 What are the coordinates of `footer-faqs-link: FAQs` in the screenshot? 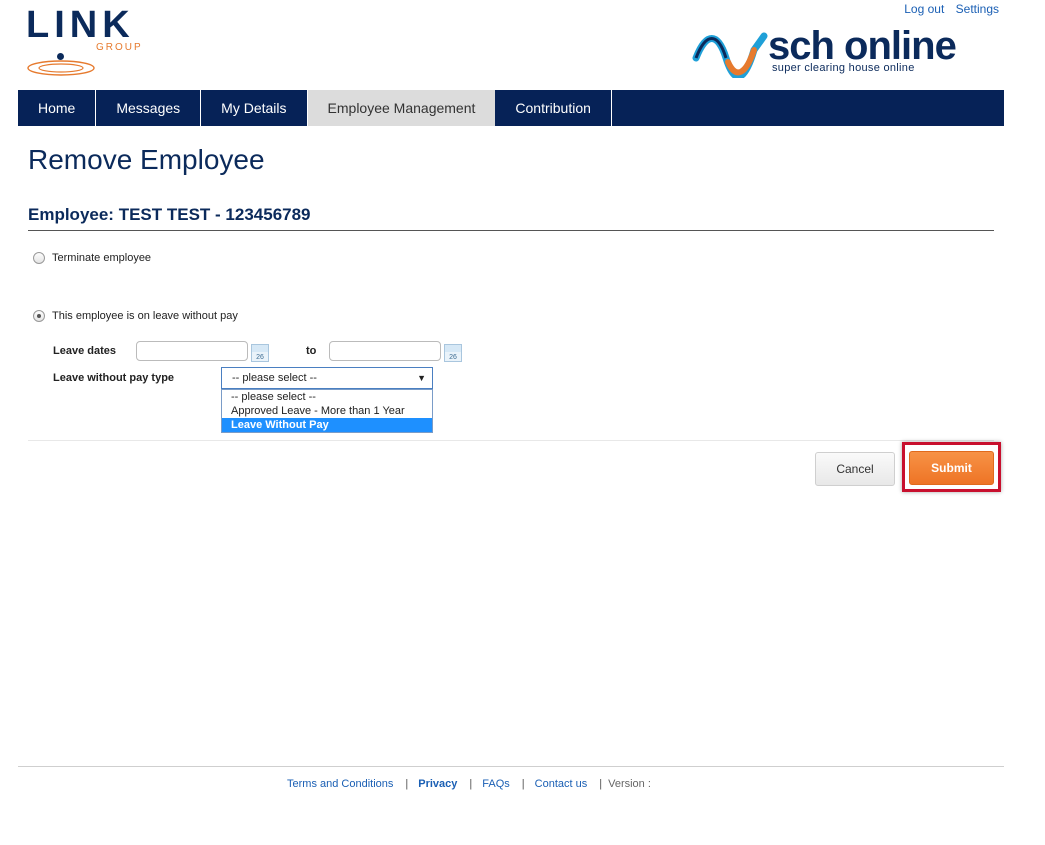 It's located at (496, 784).